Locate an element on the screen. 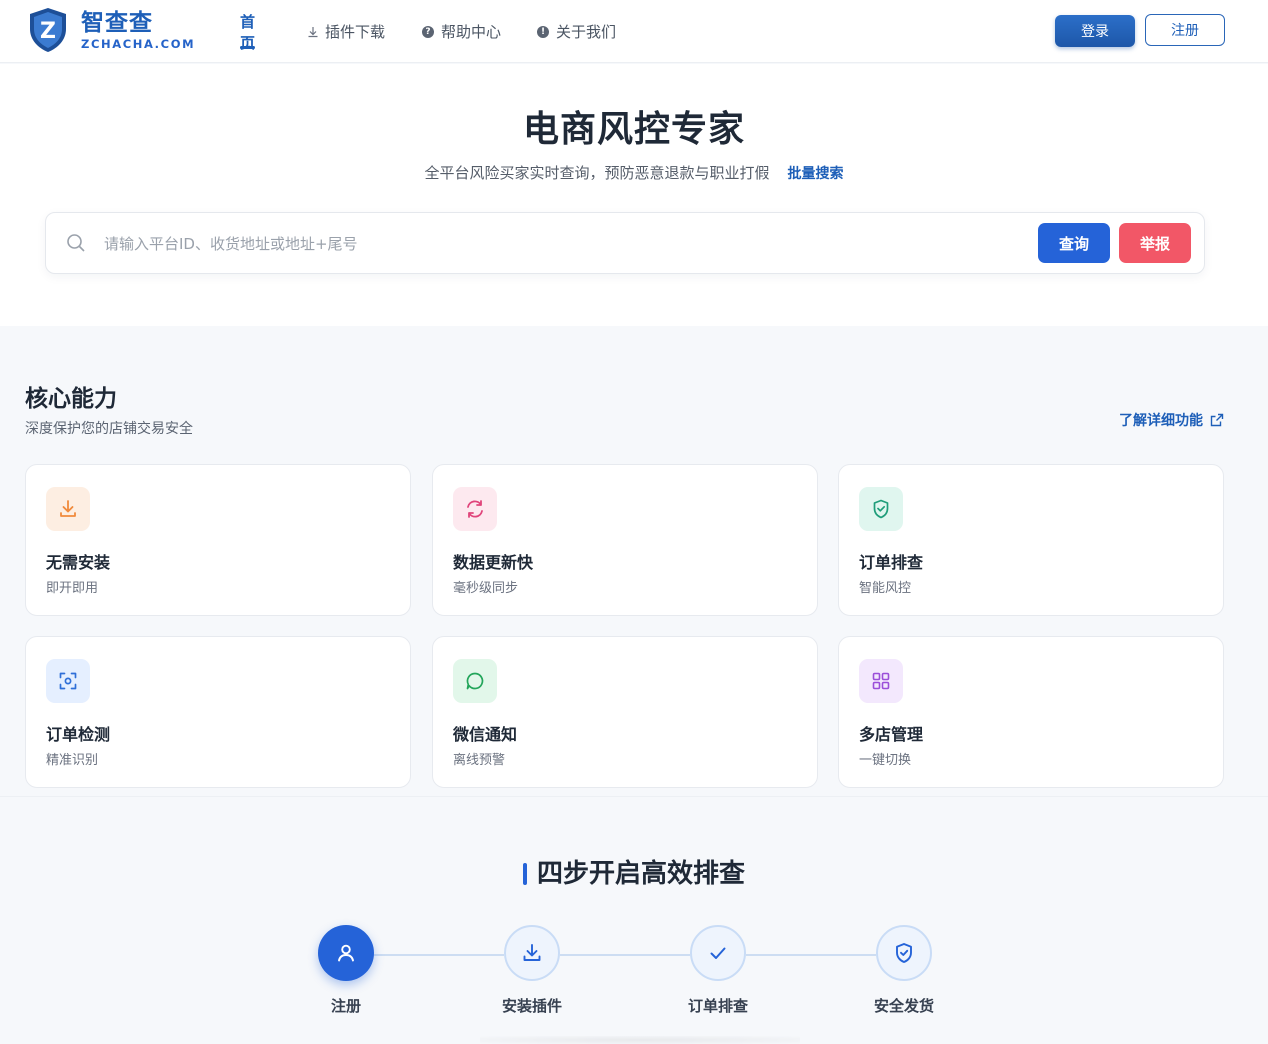 Image resolution: width=1268 pixels, height=1044 pixels. nav-plugin-download: 插件下载 is located at coordinates (356, 31).